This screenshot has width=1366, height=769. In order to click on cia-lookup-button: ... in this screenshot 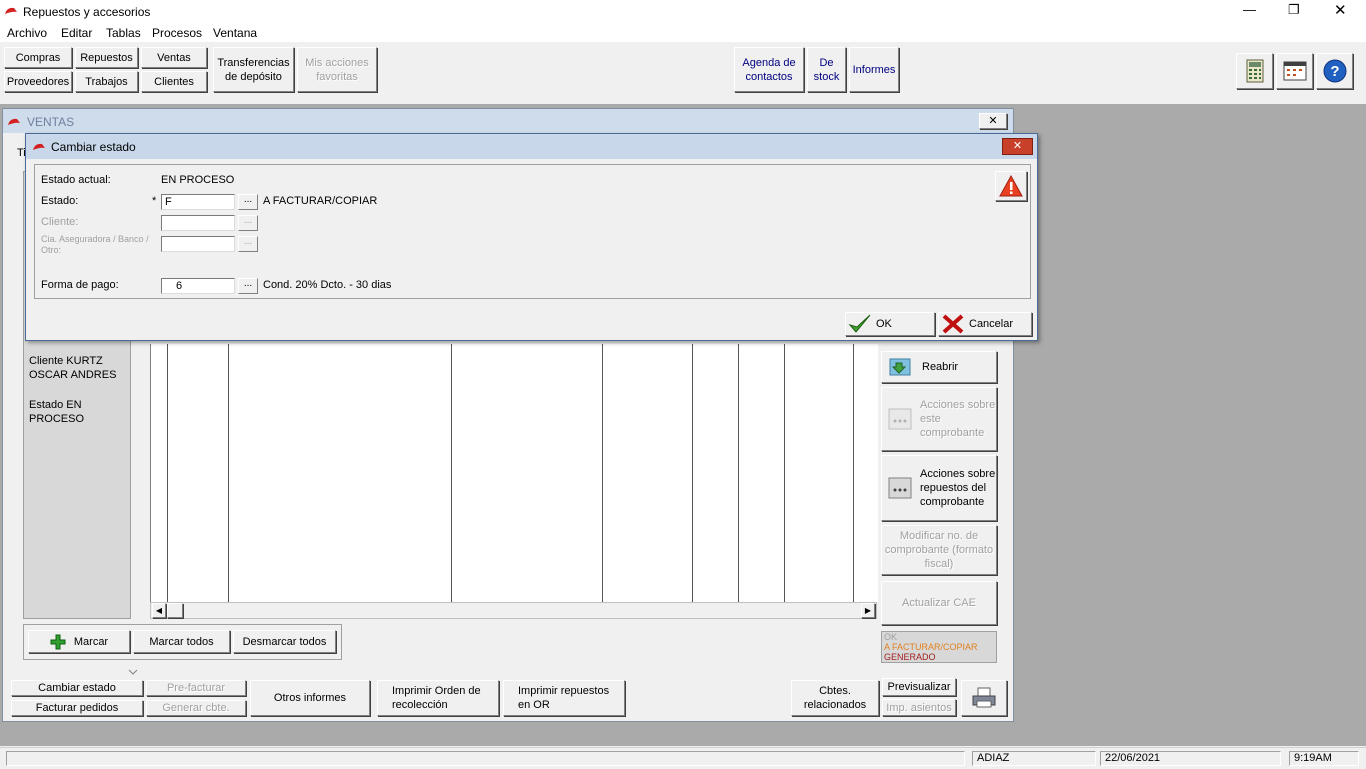, I will do `click(248, 244)`.